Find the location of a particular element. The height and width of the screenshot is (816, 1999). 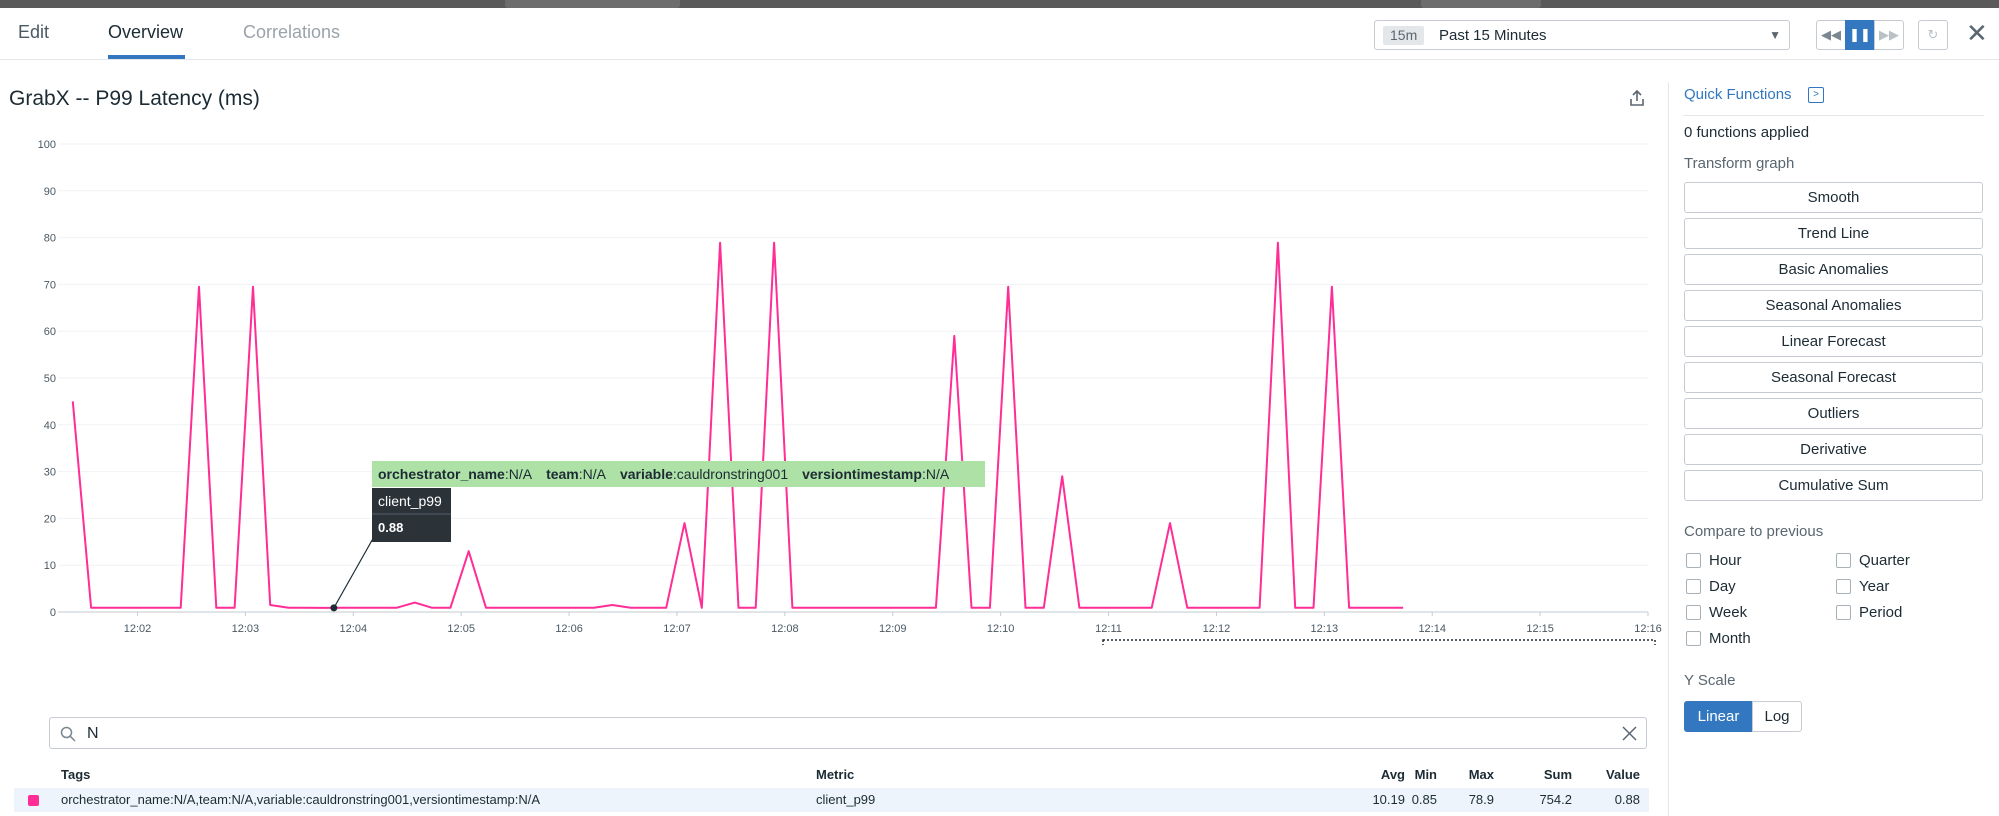

y-tick-label: 80 is located at coordinates (50, 239).